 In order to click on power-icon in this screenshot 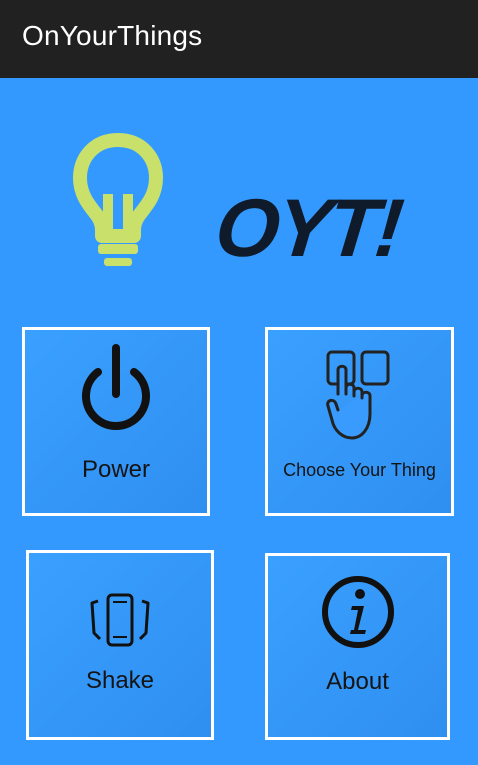, I will do `click(116, 387)`.